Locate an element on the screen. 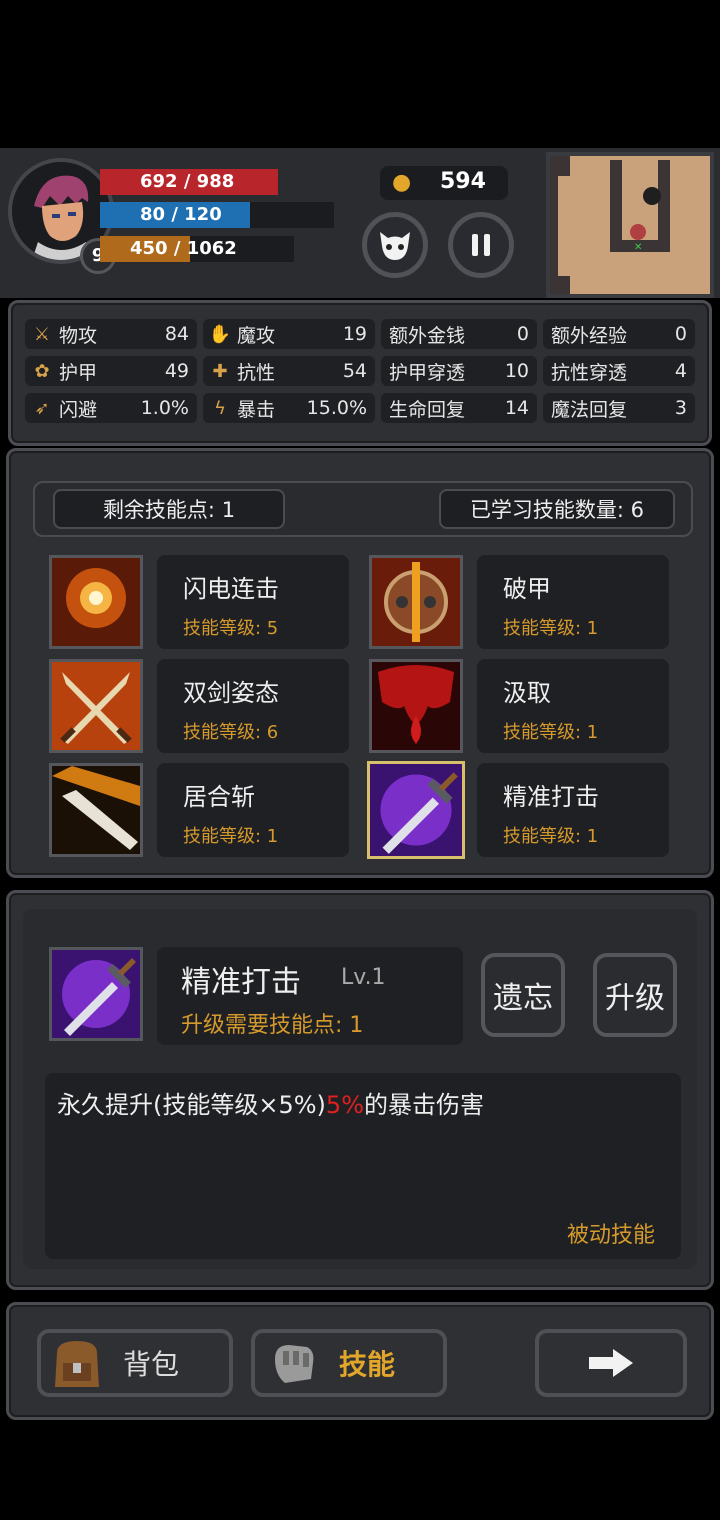 Image resolution: width=720 pixels, height=1520 pixels. minimap-layout: ✕ is located at coordinates (610, 225).